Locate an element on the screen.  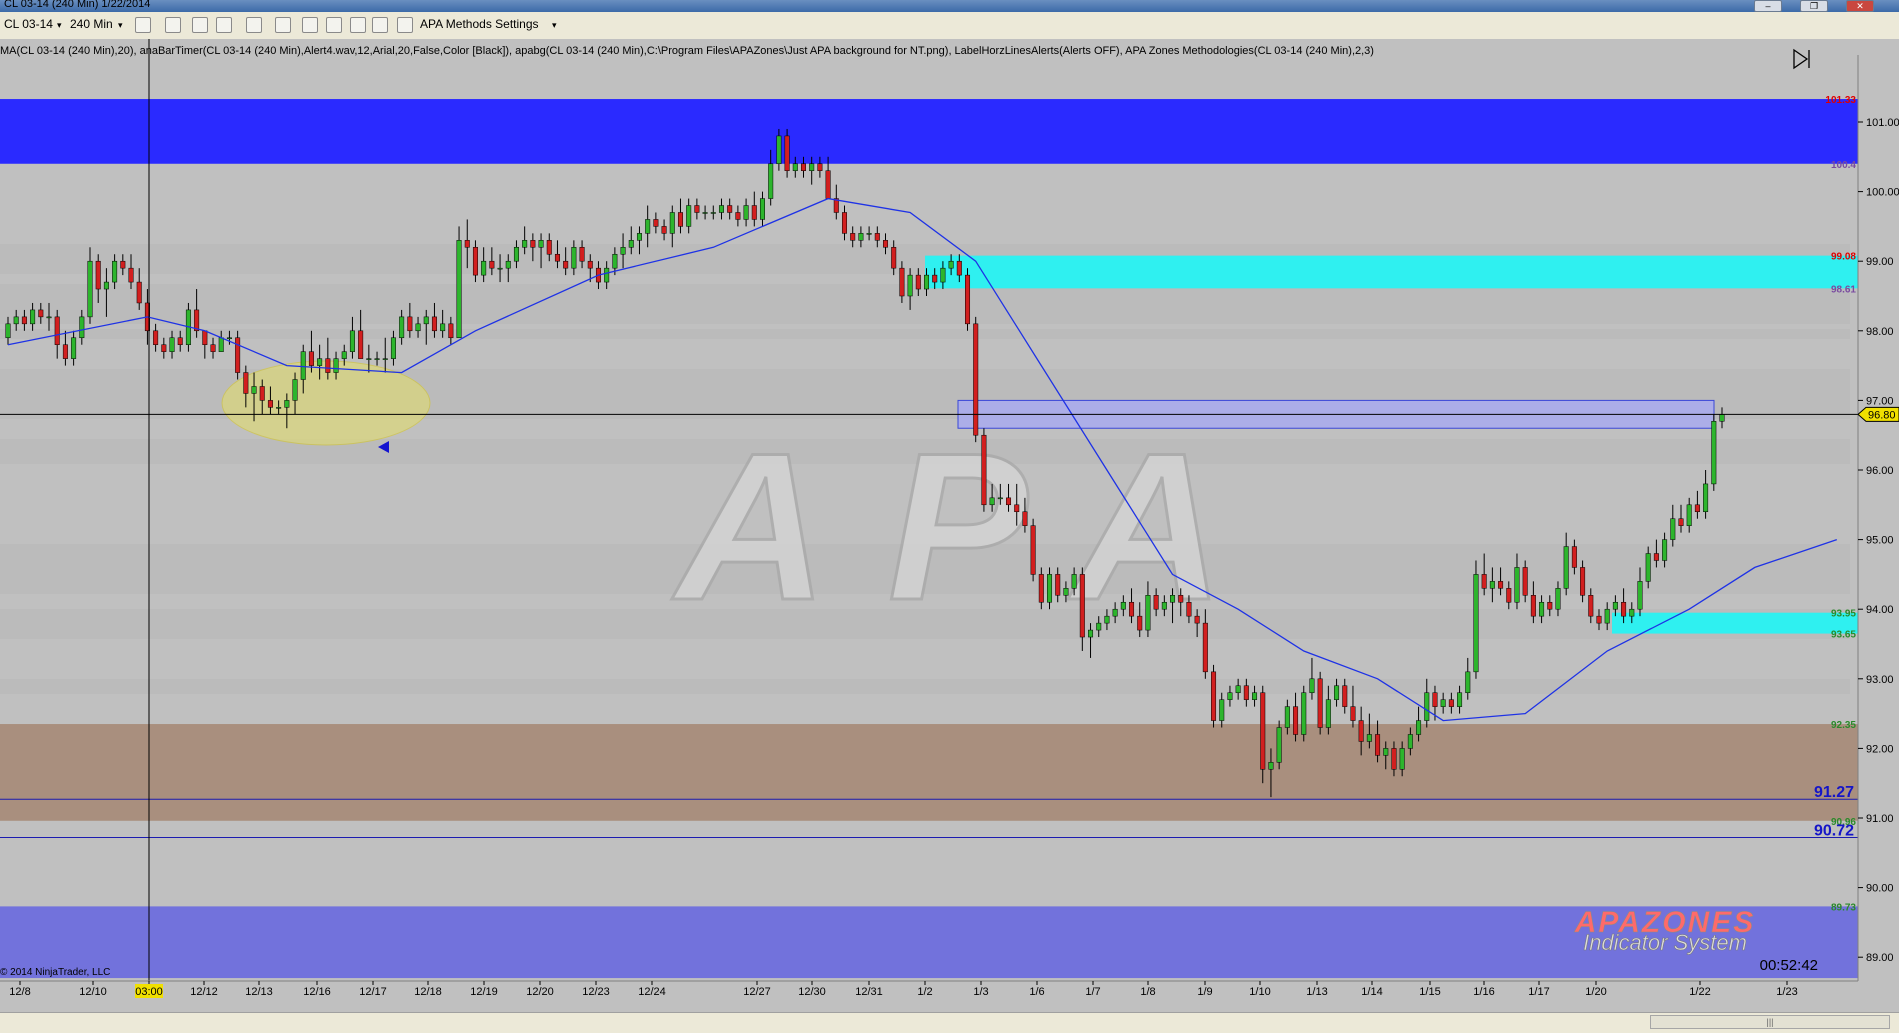
line-tool-icon is located at coordinates (224, 25).